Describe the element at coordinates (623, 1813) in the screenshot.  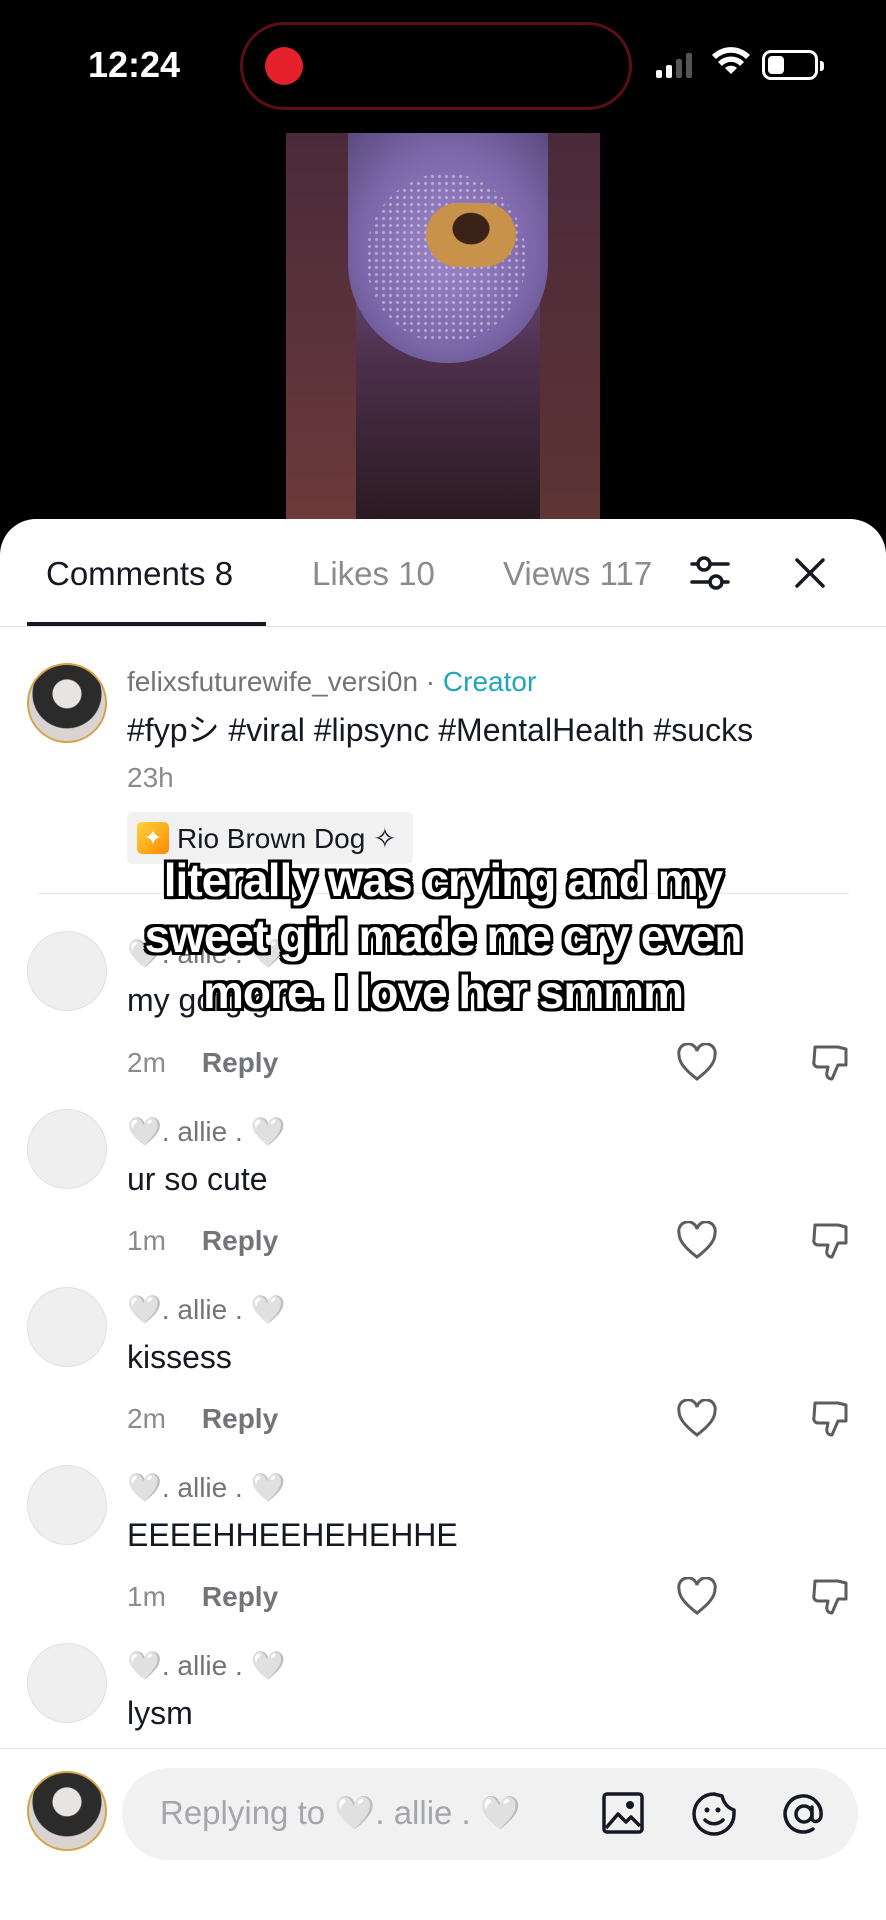
I see `image-icon` at that location.